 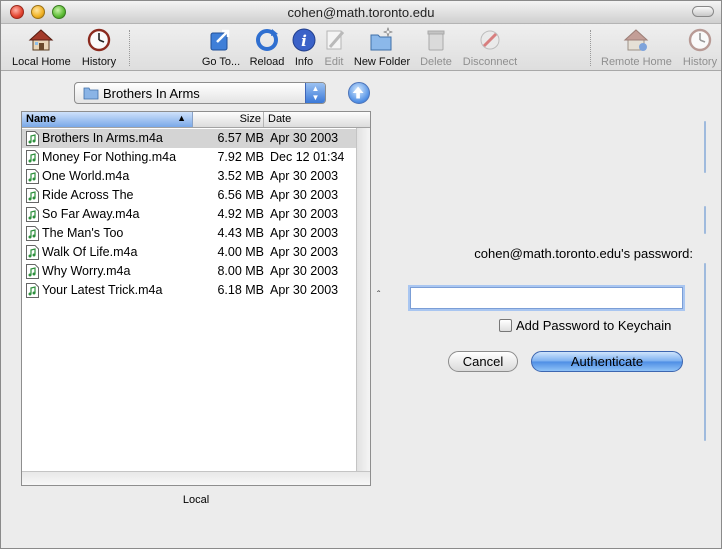 I want to click on title-bar: cohen@math.toronto.edu, so click(x=361, y=12).